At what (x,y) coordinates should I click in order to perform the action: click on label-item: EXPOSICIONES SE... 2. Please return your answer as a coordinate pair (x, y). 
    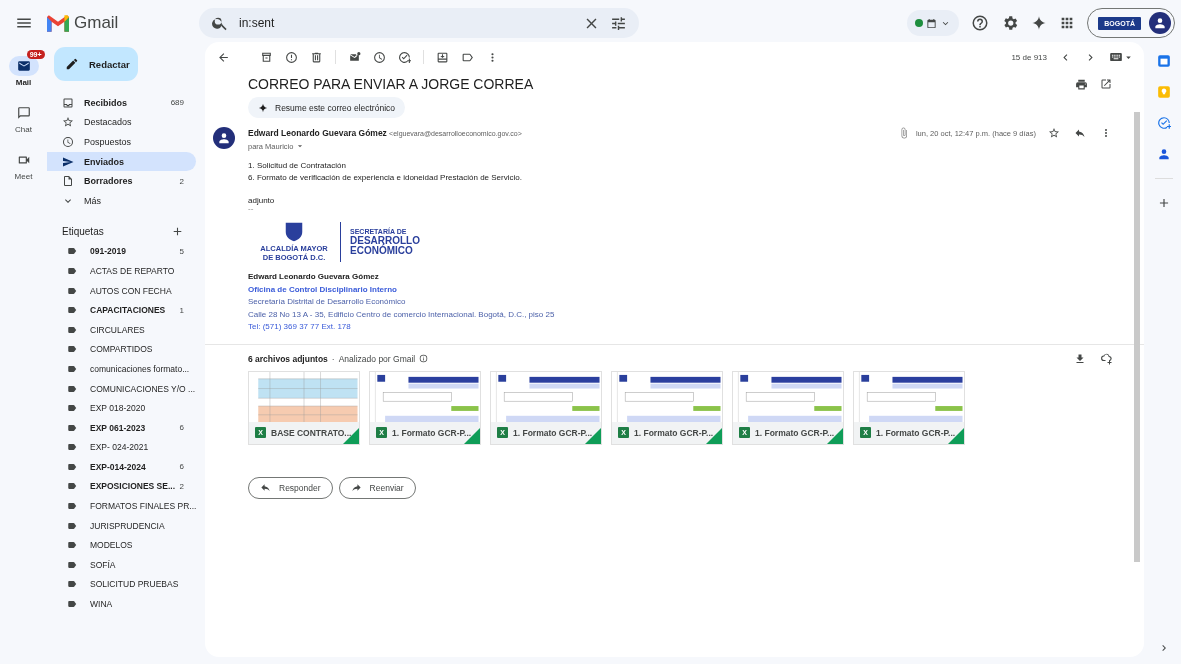
    Looking at the image, I should click on (121, 486).